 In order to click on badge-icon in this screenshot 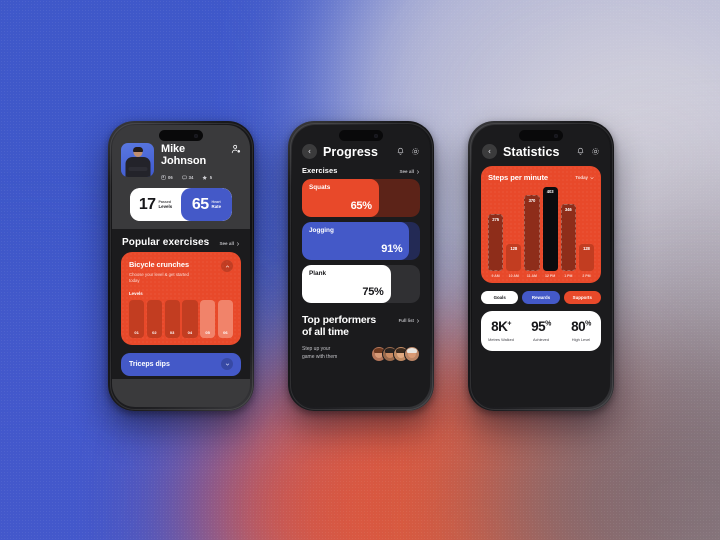, I will do `click(163, 177)`.